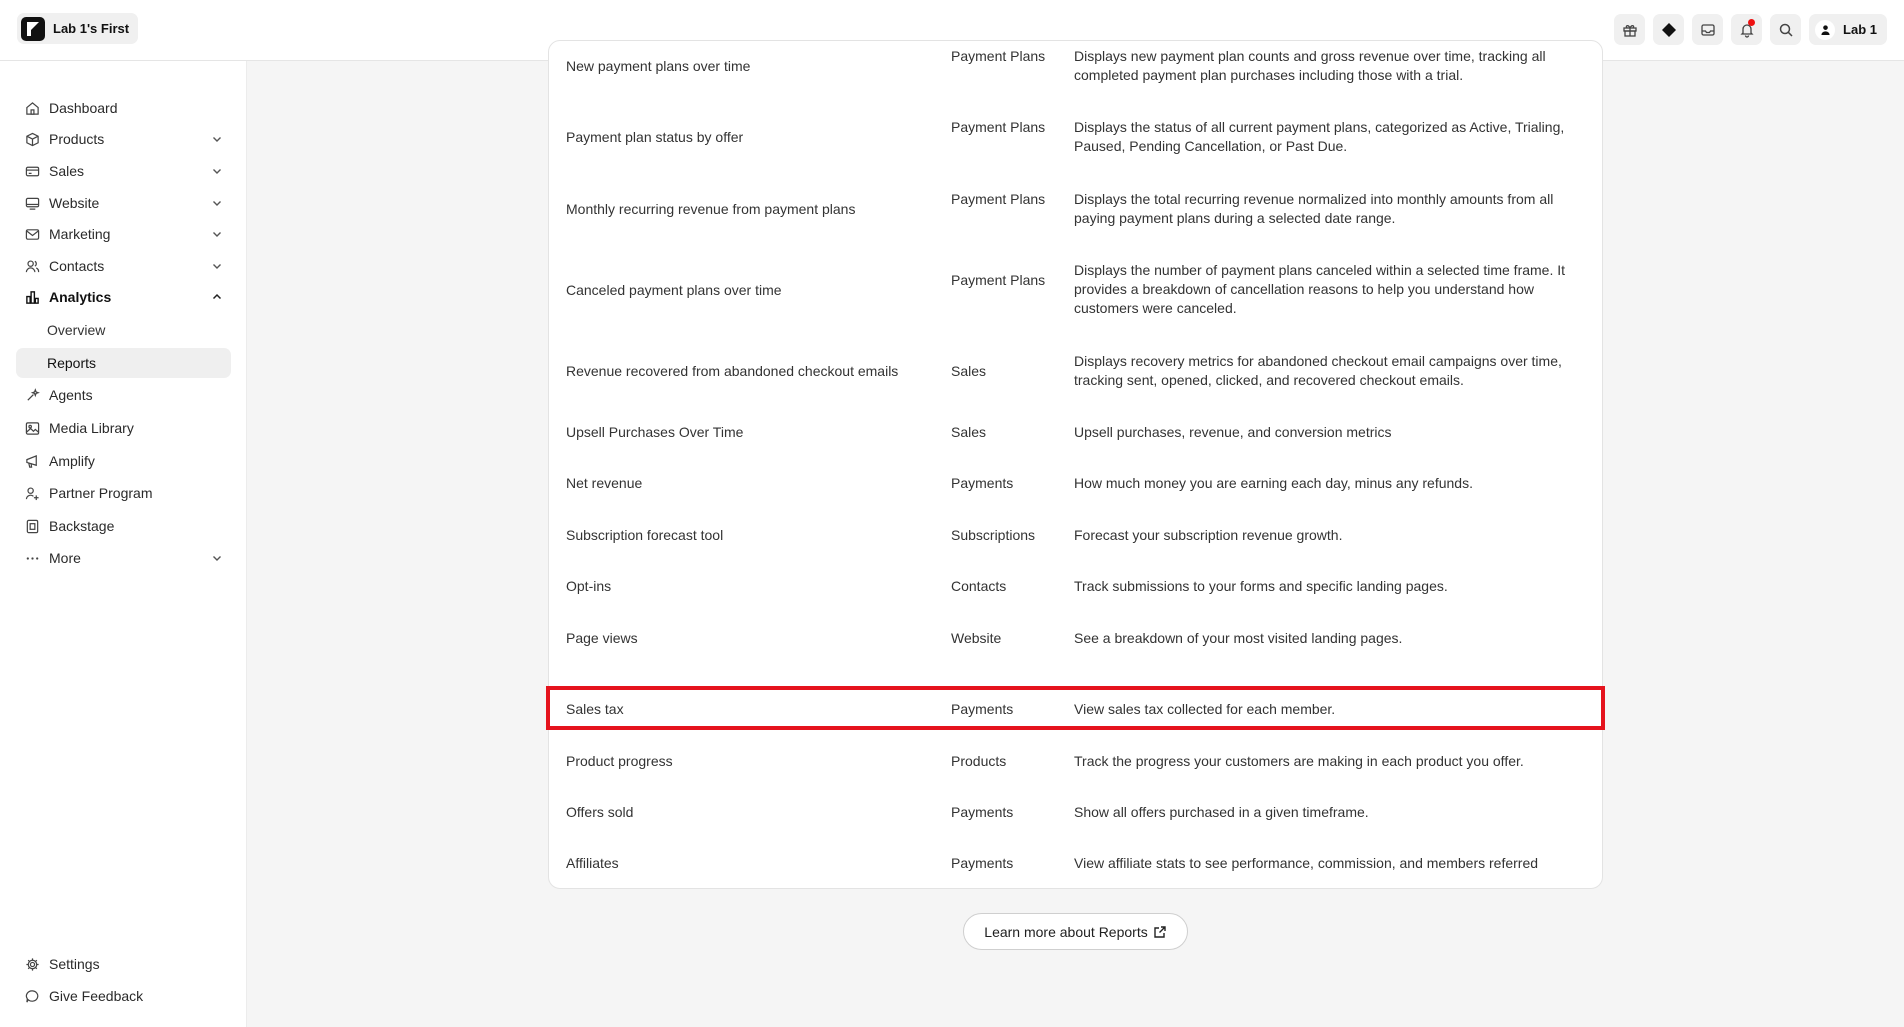 The image size is (1904, 1027). Describe the element at coordinates (32, 996) in the screenshot. I see `chat-icon` at that location.